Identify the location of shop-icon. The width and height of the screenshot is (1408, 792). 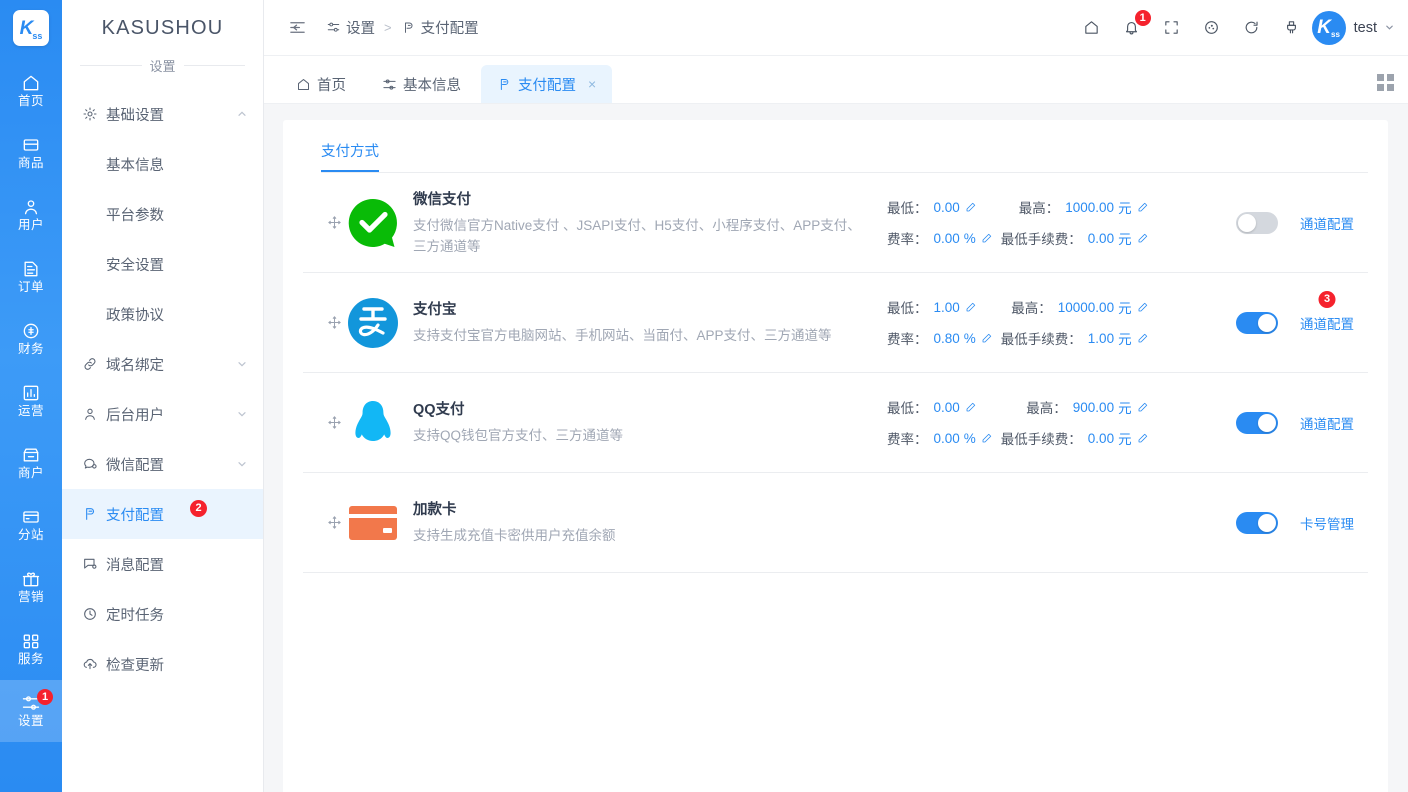
(31, 455).